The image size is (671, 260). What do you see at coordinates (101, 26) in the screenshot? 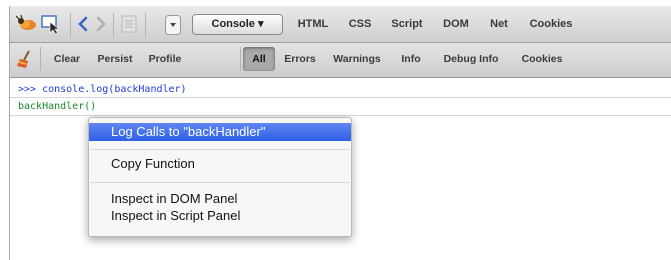
I see `forward-arrow-icon` at bounding box center [101, 26].